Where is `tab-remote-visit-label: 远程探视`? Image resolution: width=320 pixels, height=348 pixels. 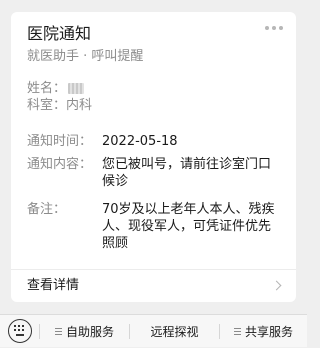
tab-remote-visit-label: 远程探视 is located at coordinates (174, 332).